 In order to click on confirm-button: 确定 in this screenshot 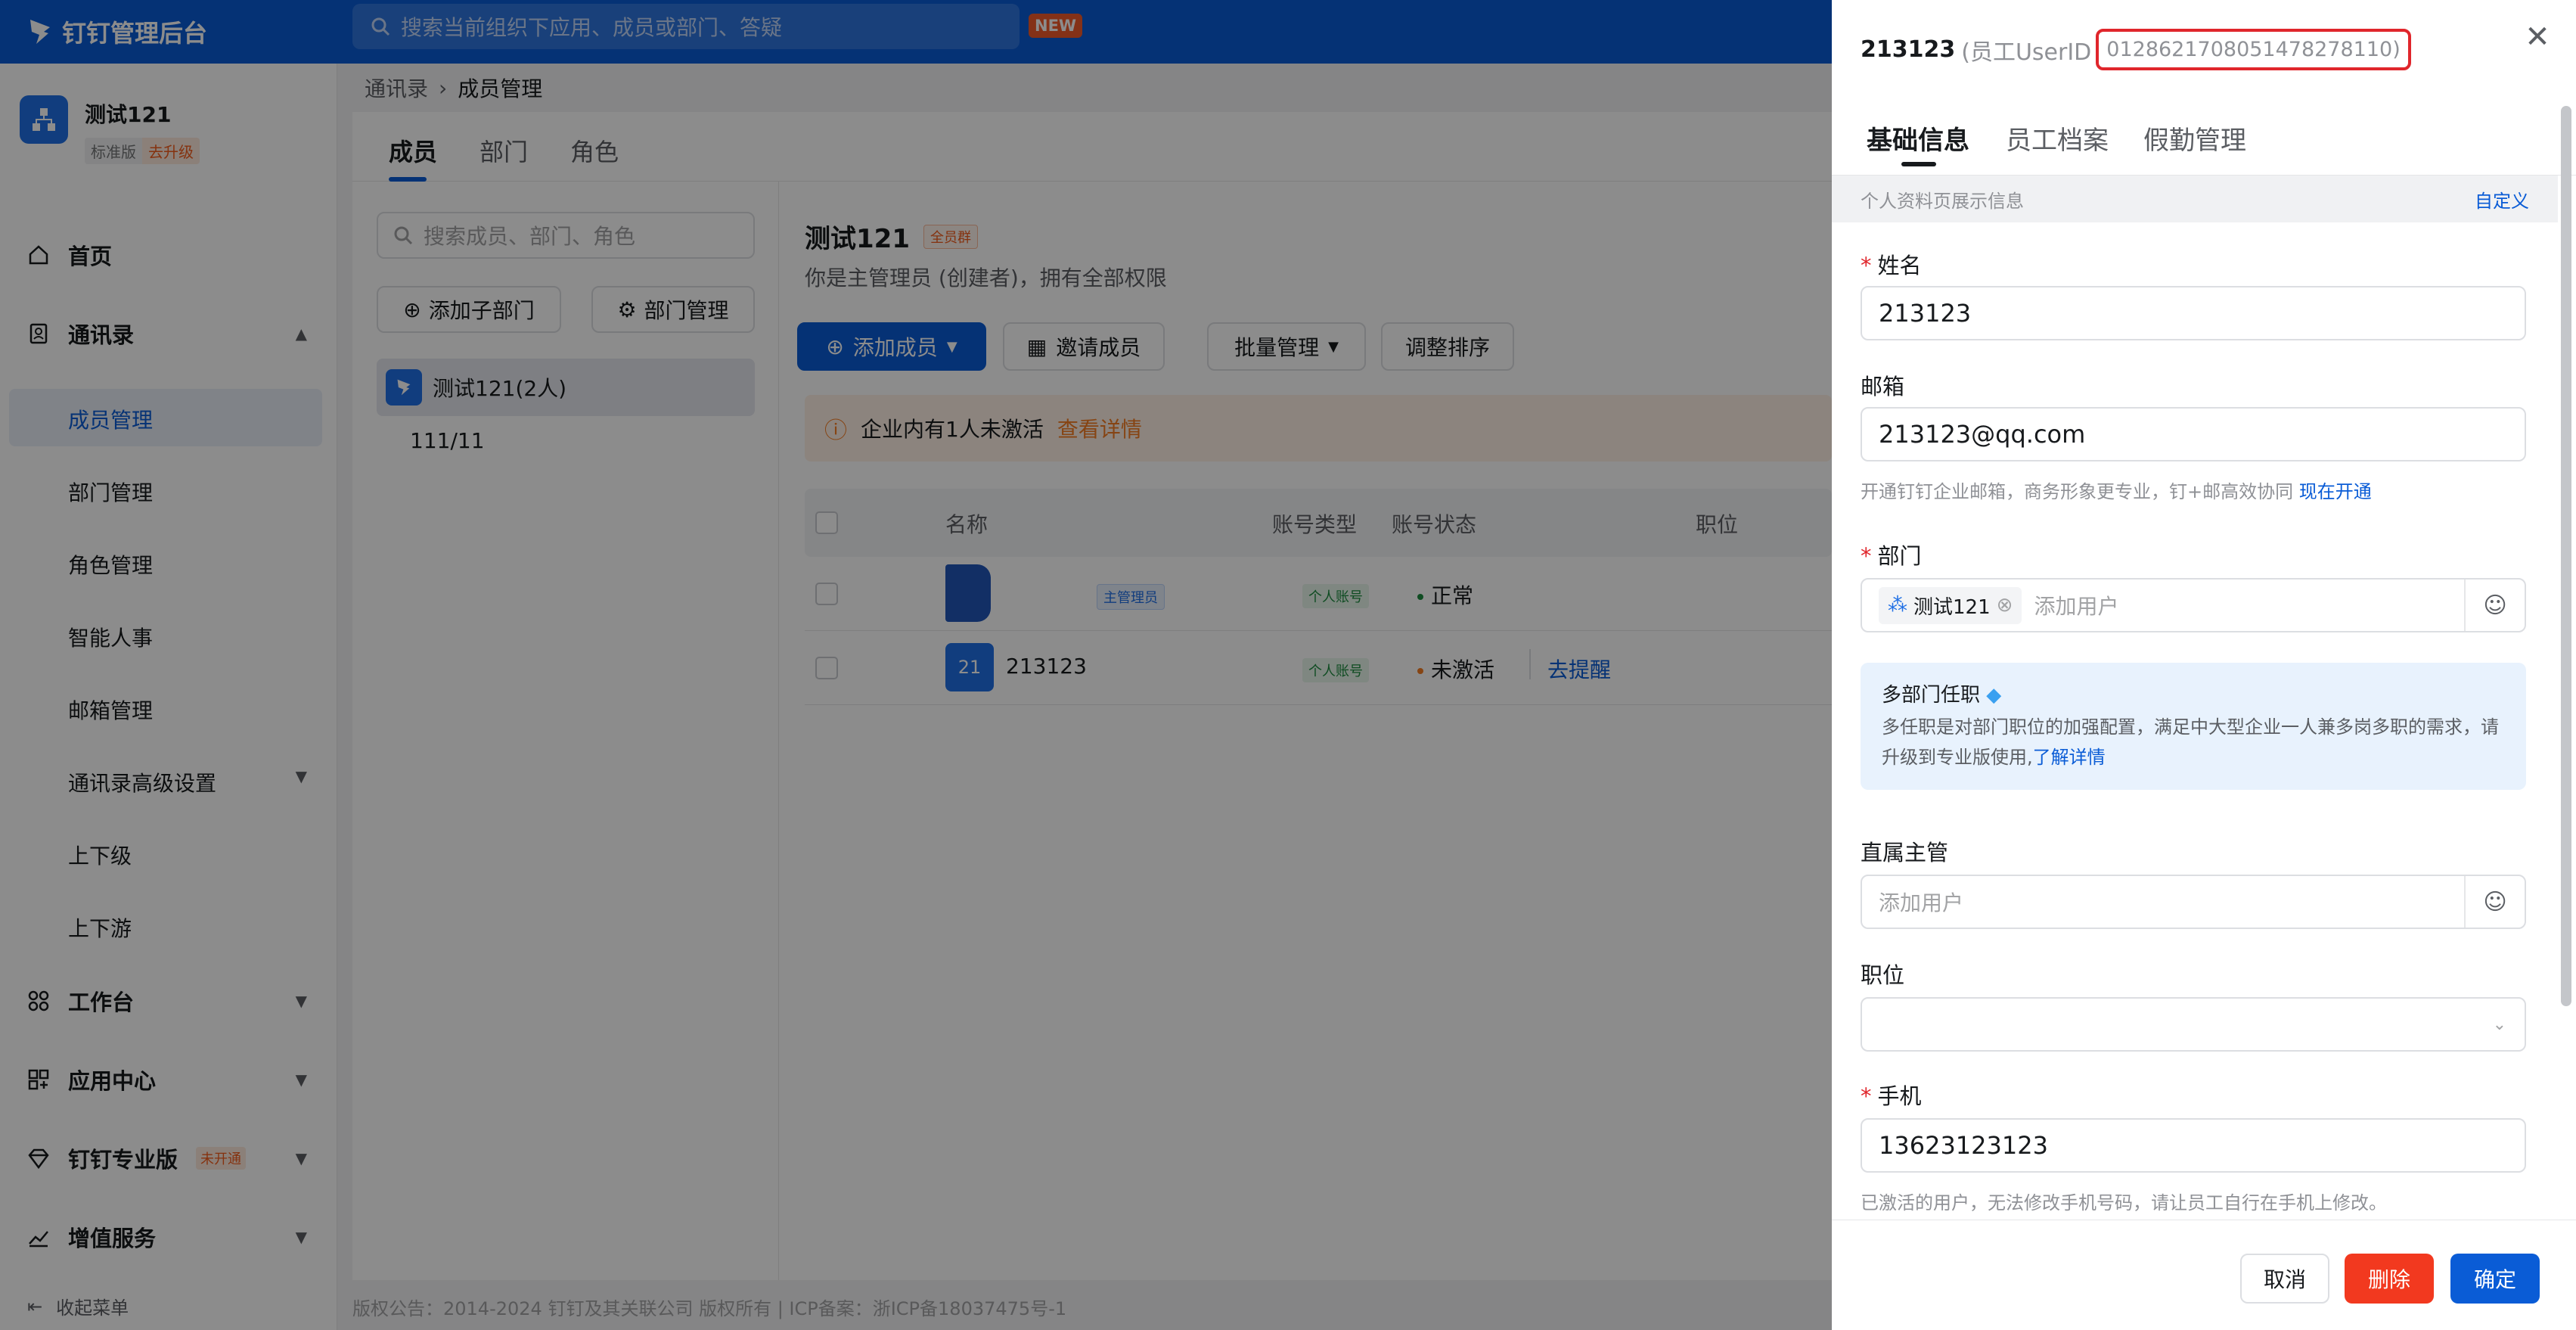, I will do `click(2495, 1279)`.